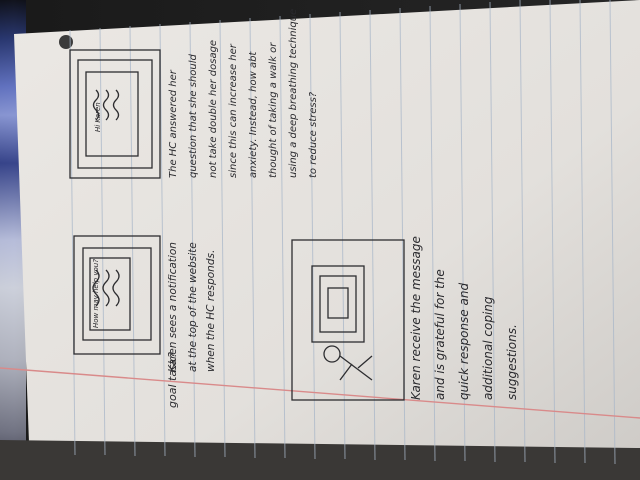  What do you see at coordinates (233, 110) in the screenshot?
I see `svg-text: since this can increase her` at bounding box center [233, 110].